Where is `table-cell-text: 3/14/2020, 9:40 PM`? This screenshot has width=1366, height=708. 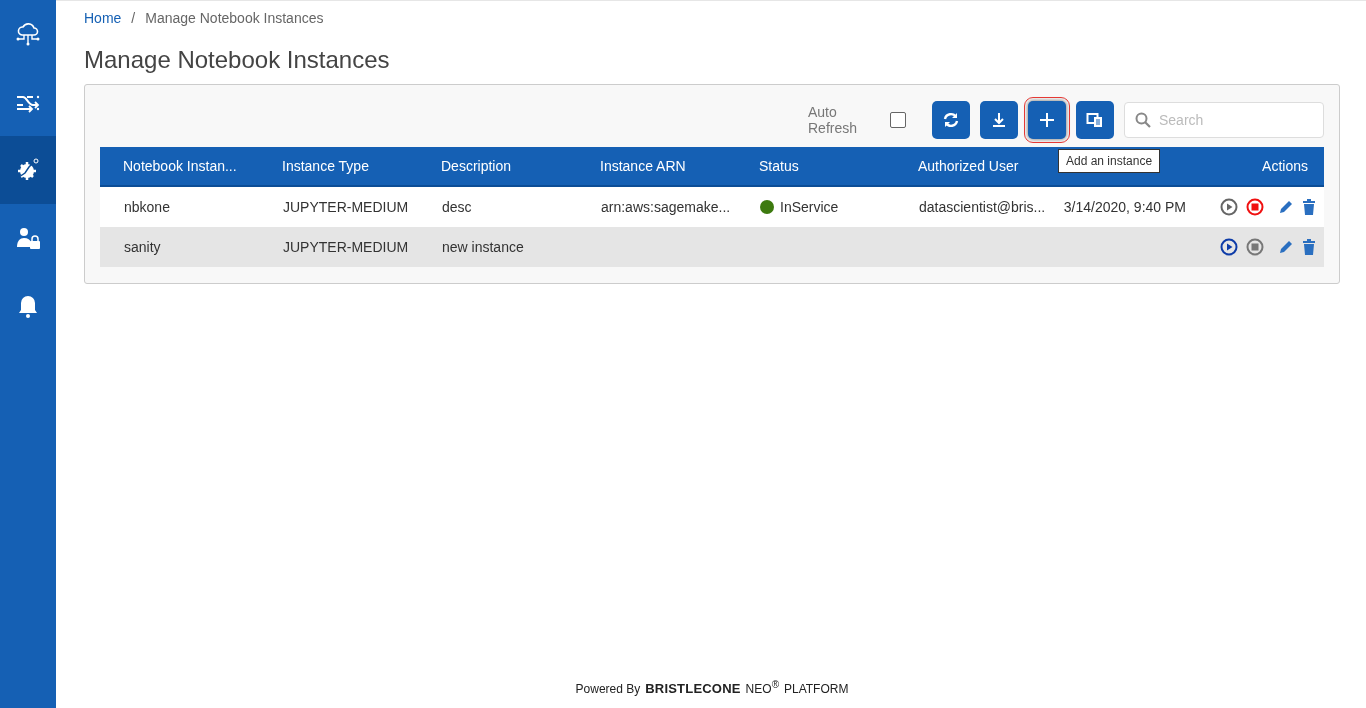
table-cell-text: 3/14/2020, 9:40 PM is located at coordinates (1124, 207).